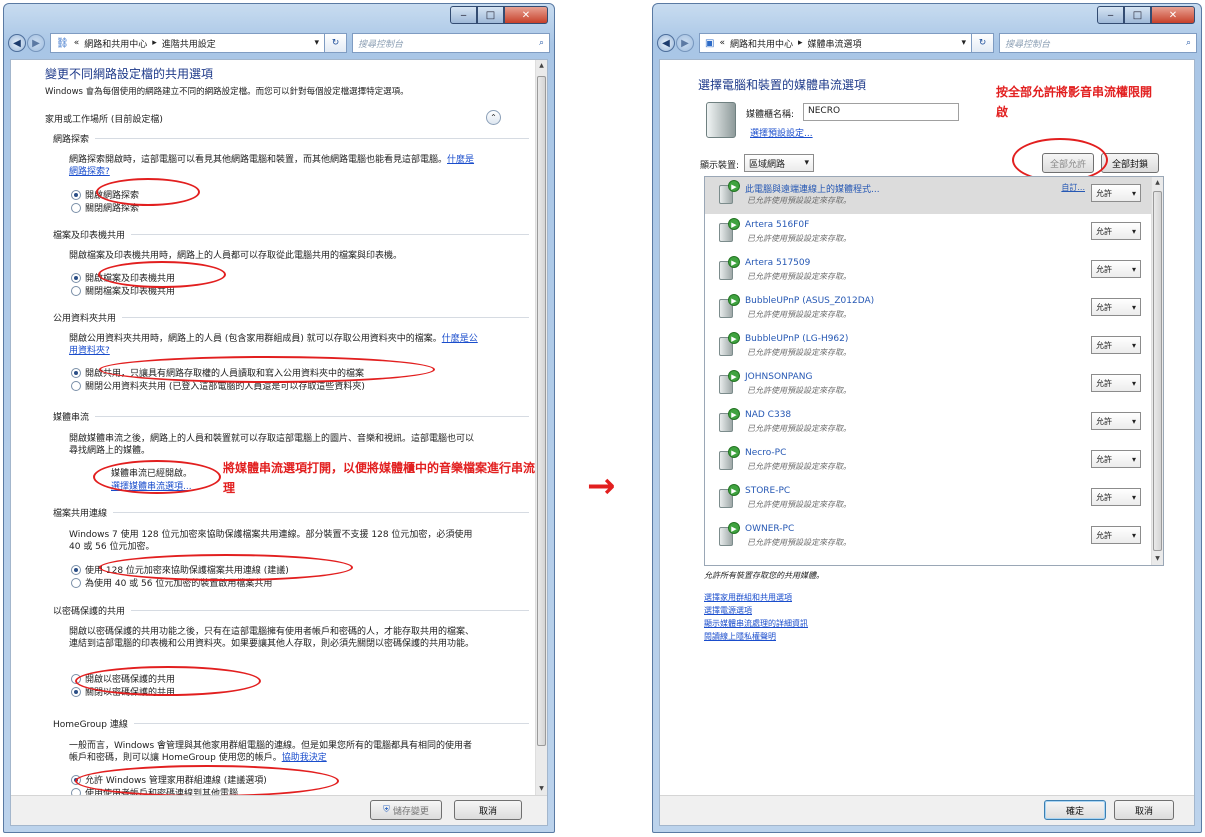 The image size is (1205, 837). Describe the element at coordinates (406, 810) in the screenshot. I see `save-changes-button: ⛨ 儲存變更` at that location.